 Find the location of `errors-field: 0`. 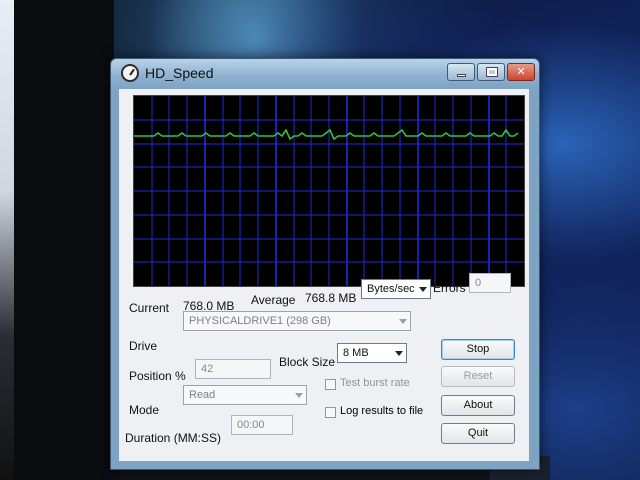

errors-field: 0 is located at coordinates (490, 283).